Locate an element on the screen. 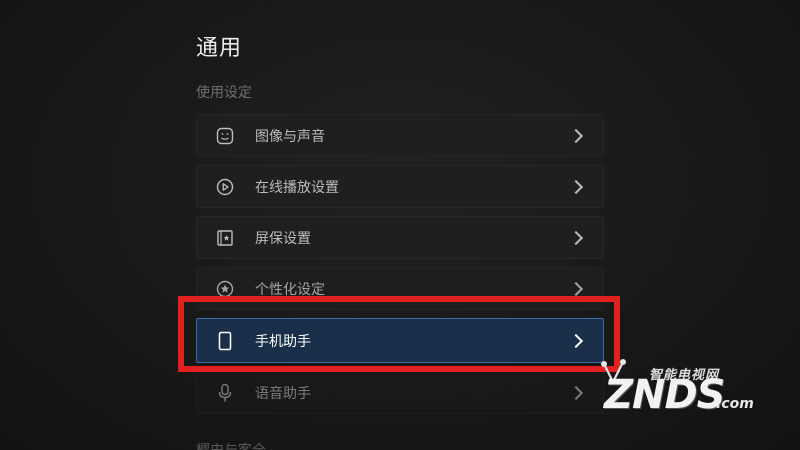 This screenshot has height=450, width=800. menu-item-picture-sound: 图像与声音 is located at coordinates (400, 135).